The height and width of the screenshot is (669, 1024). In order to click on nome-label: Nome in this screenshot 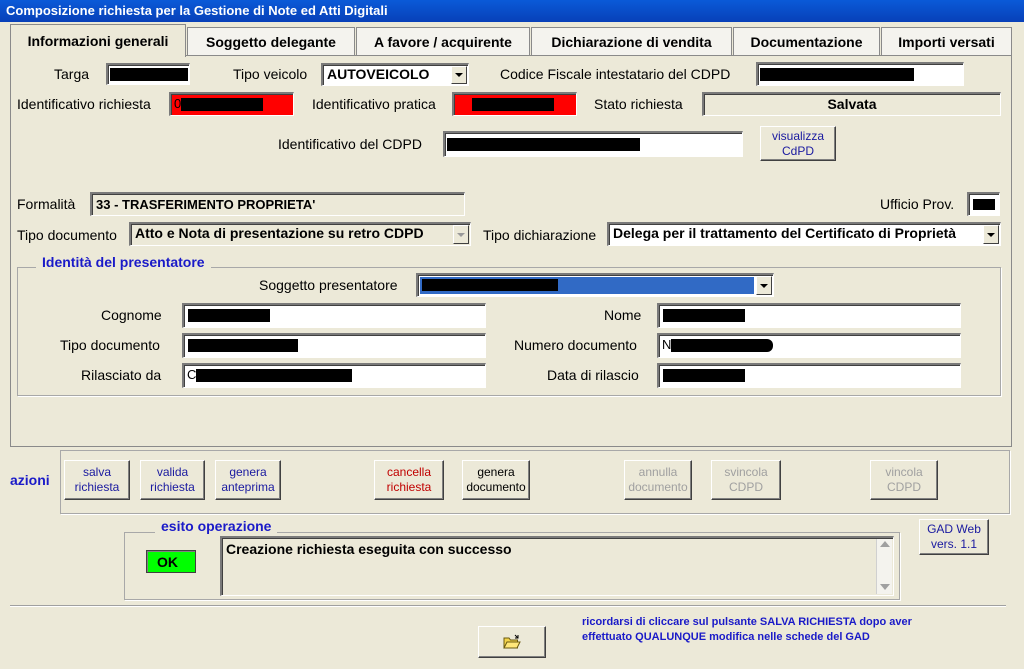, I will do `click(623, 315)`.